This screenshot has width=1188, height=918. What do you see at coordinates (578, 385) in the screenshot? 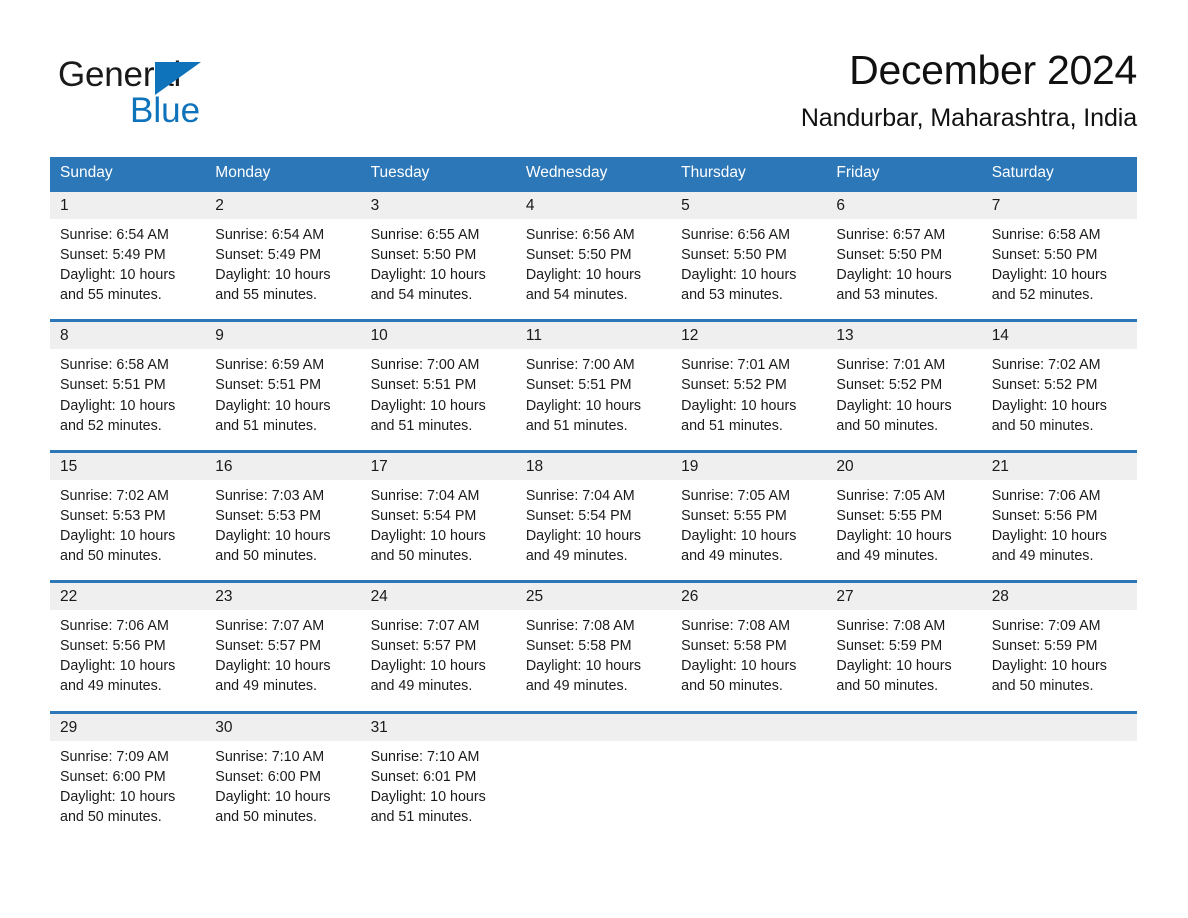
I see `sunset-text: Sunset: 5:51 PM` at bounding box center [578, 385].